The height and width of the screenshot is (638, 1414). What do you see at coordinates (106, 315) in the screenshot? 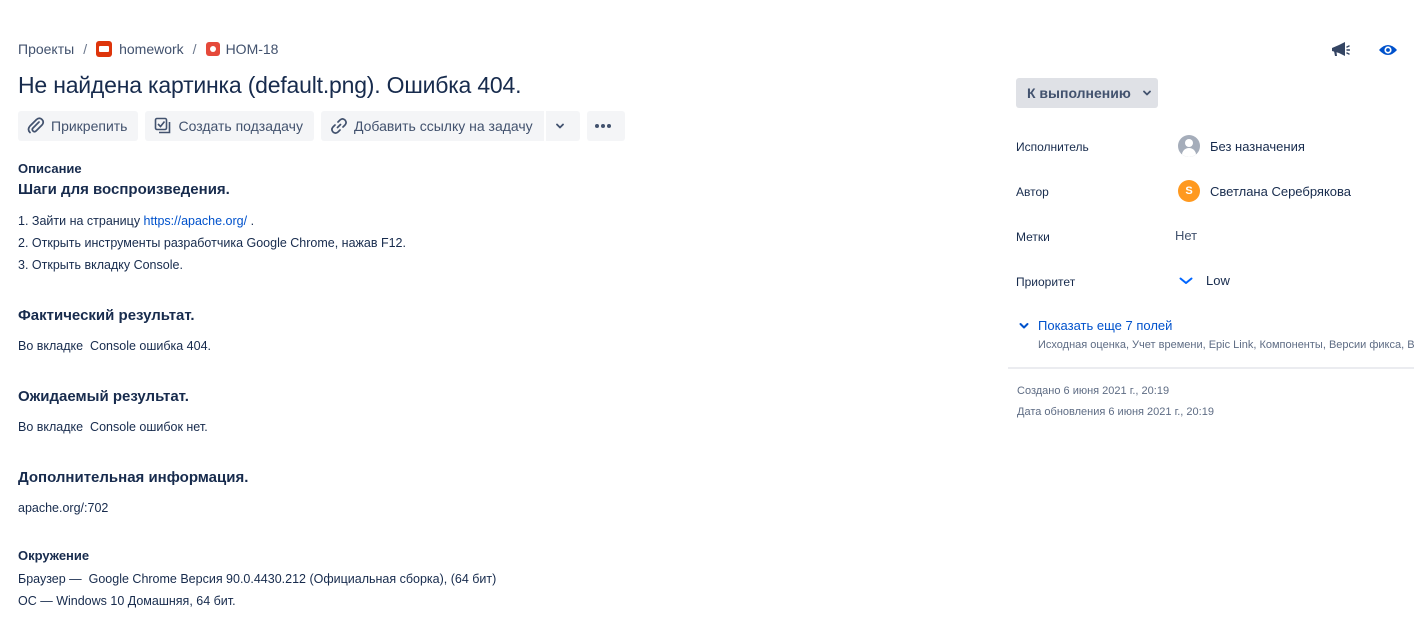
I see `actual-heading: Фактический результат.` at bounding box center [106, 315].